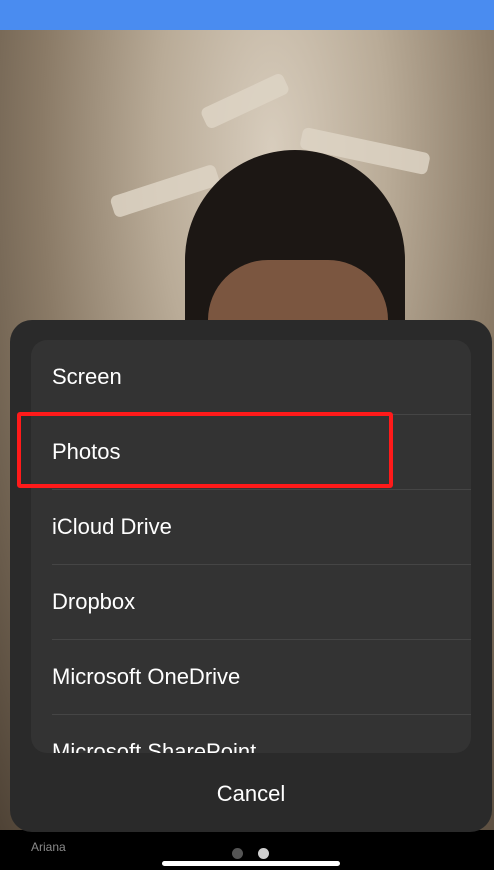  What do you see at coordinates (87, 376) in the screenshot?
I see `menu-item-label: Screen` at bounding box center [87, 376].